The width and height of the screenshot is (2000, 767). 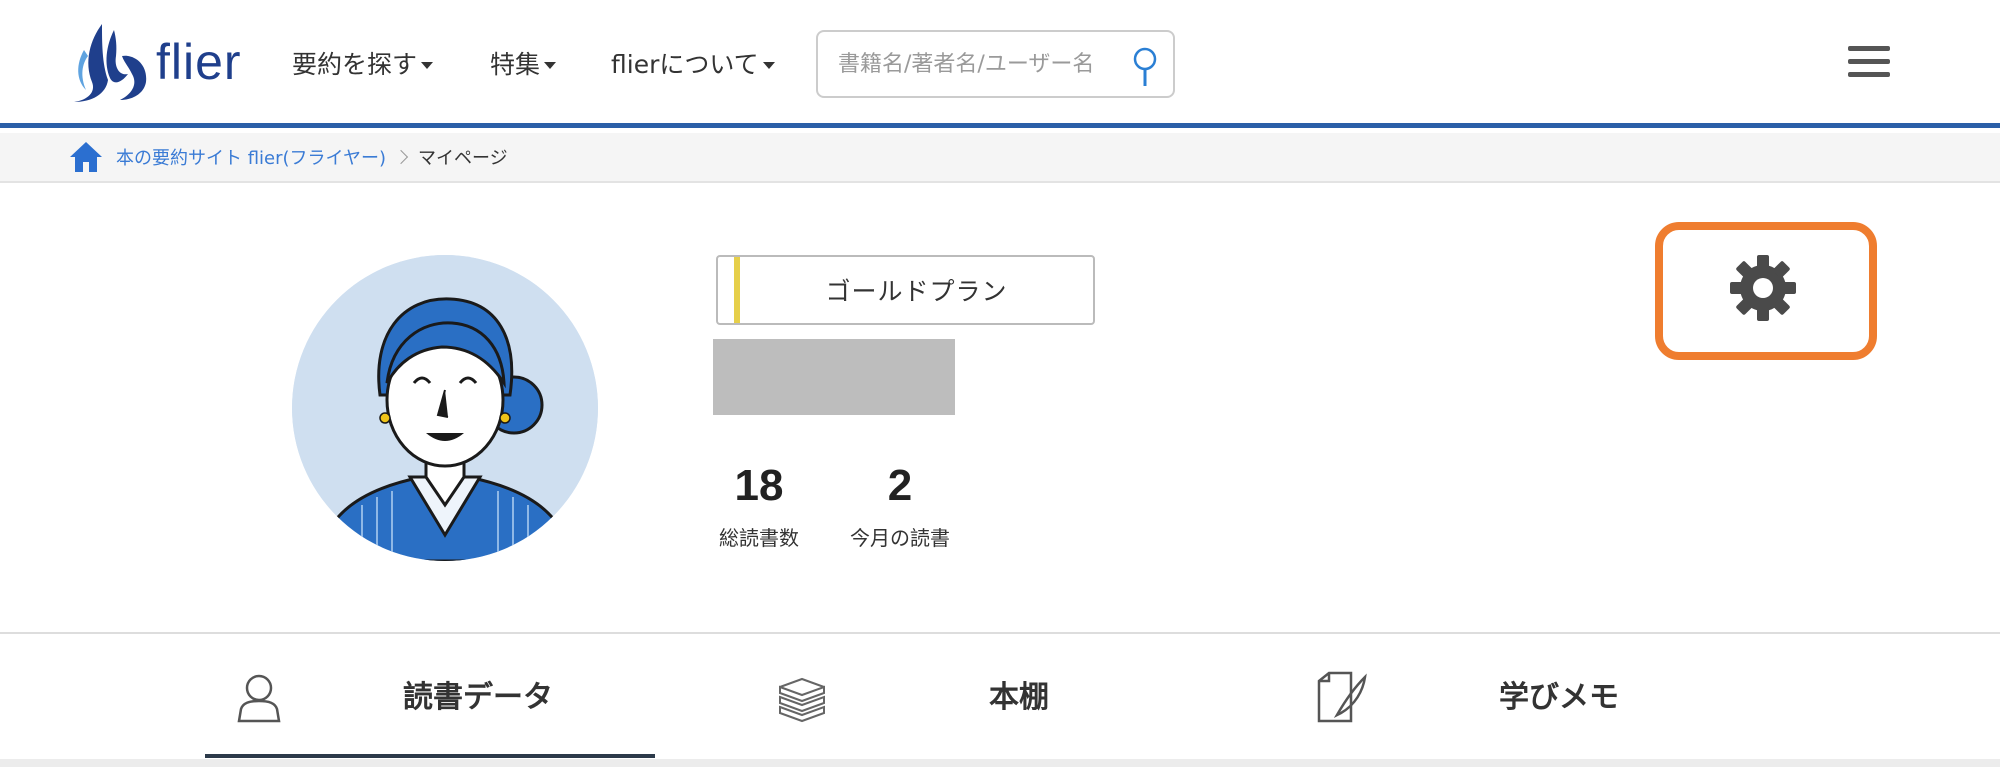 I want to click on nav-about-flier: flierについて, so click(x=693, y=63).